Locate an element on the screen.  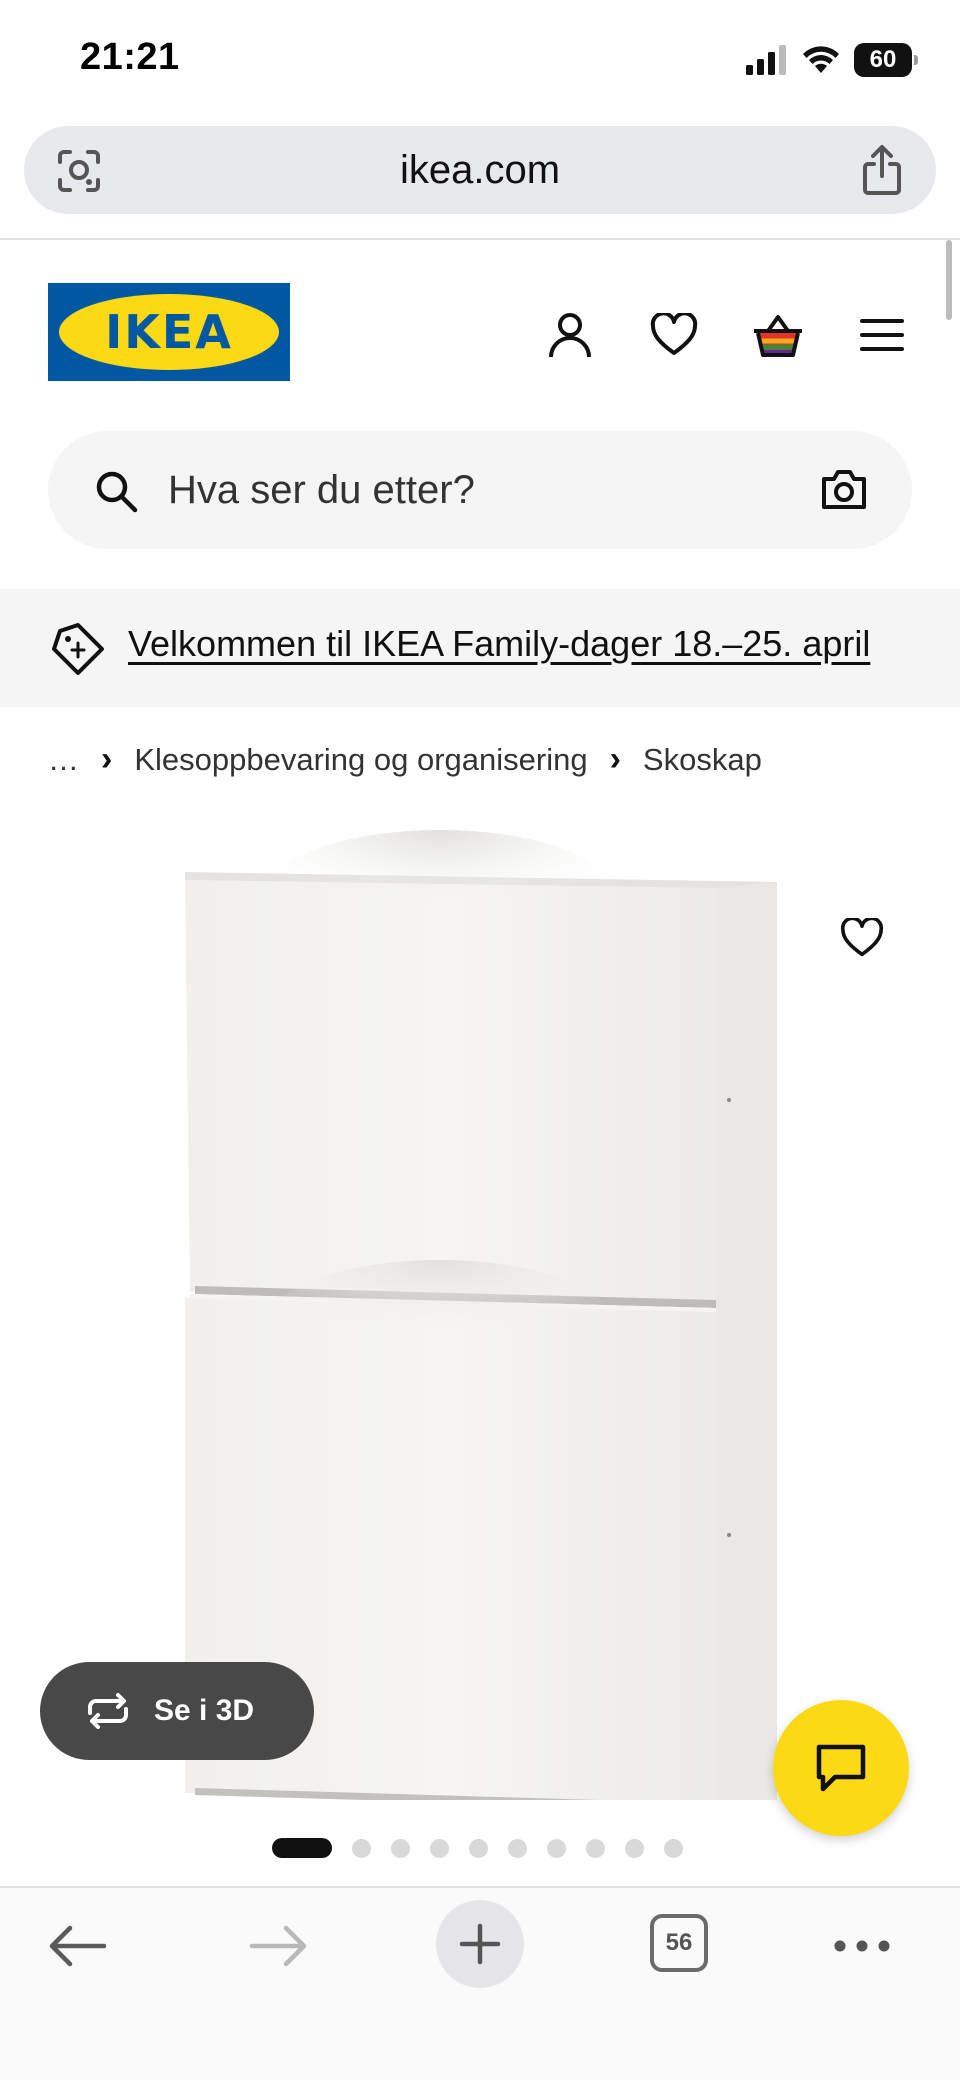
add-to-favourites-button is located at coordinates (862, 938).